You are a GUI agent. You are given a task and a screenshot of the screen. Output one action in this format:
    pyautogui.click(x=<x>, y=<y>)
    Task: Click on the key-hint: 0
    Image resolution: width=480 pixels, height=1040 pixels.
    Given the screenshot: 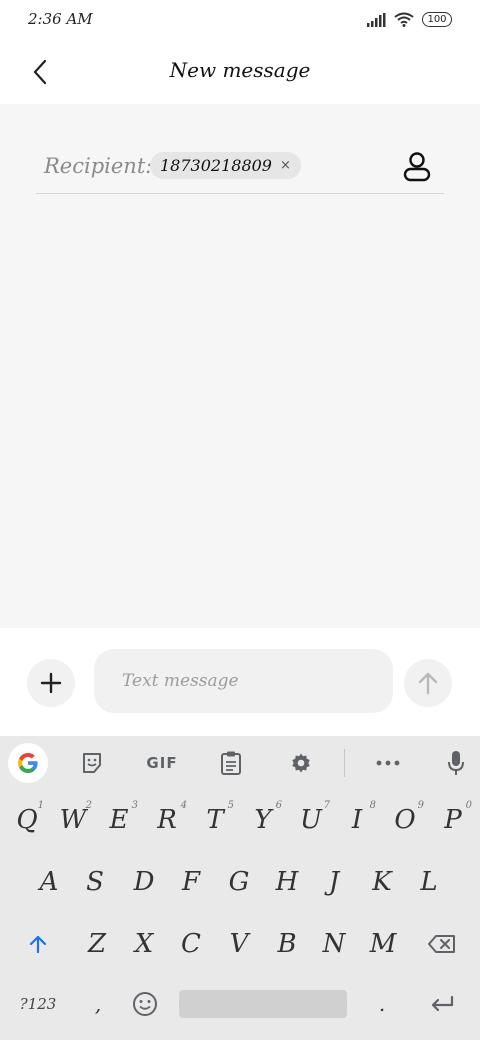 What is the action you would take?
    pyautogui.click(x=468, y=805)
    